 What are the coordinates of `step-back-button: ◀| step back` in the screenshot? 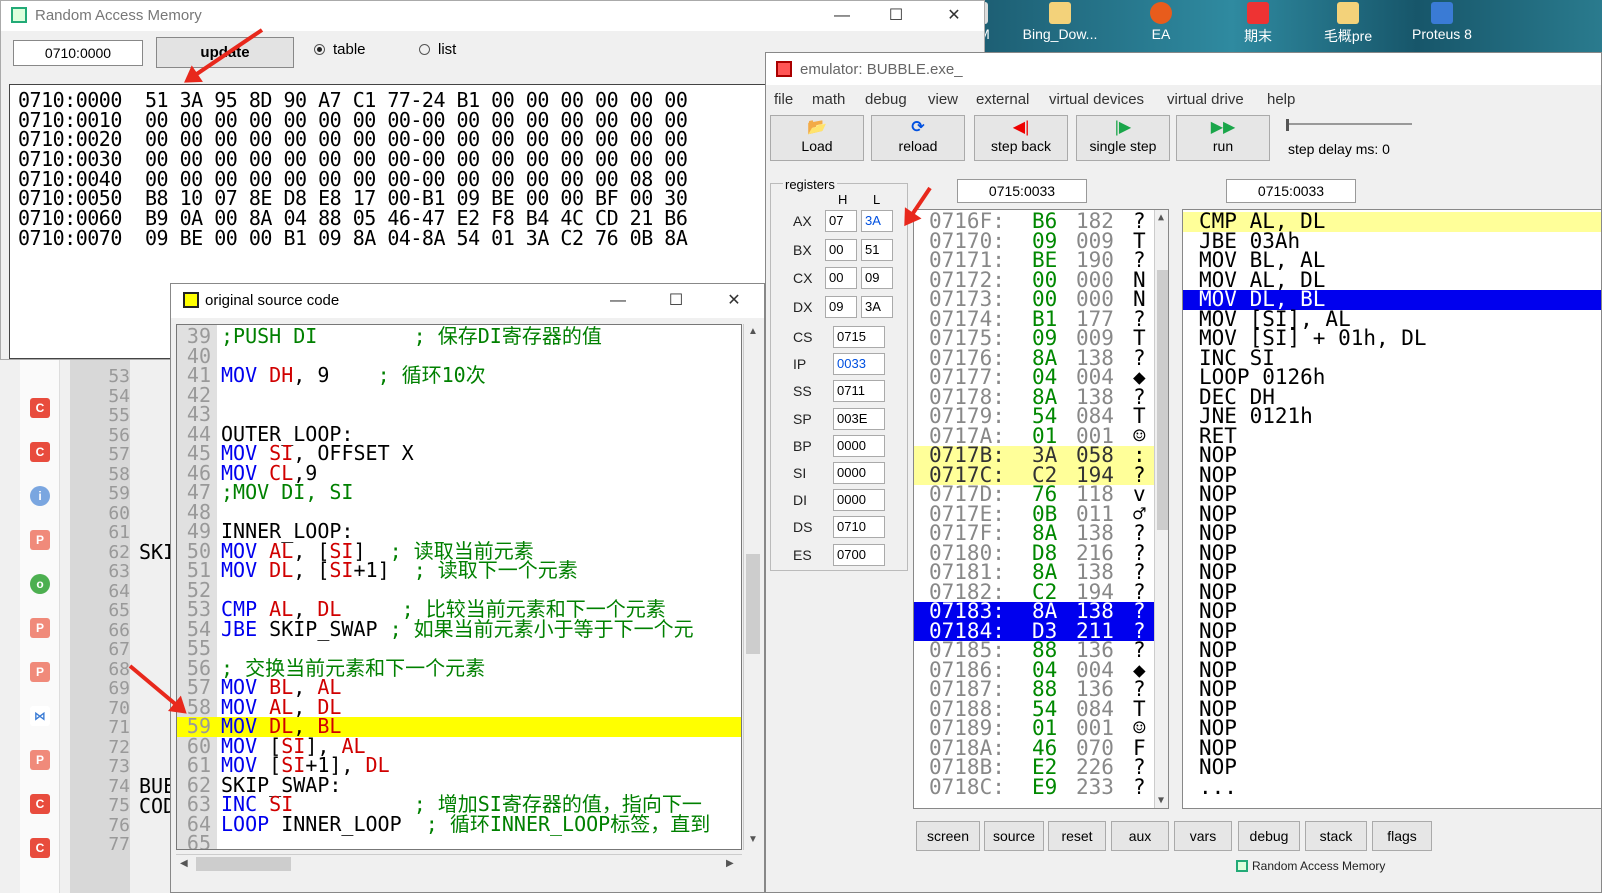 It's located at (1021, 138).